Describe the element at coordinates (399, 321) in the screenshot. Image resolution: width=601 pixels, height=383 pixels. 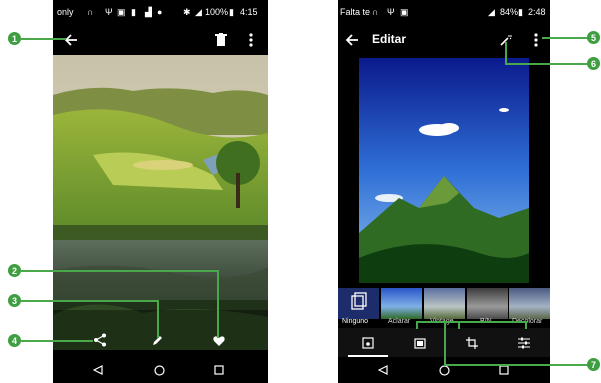
I see `filter-label-aclarar: Aclarar` at that location.